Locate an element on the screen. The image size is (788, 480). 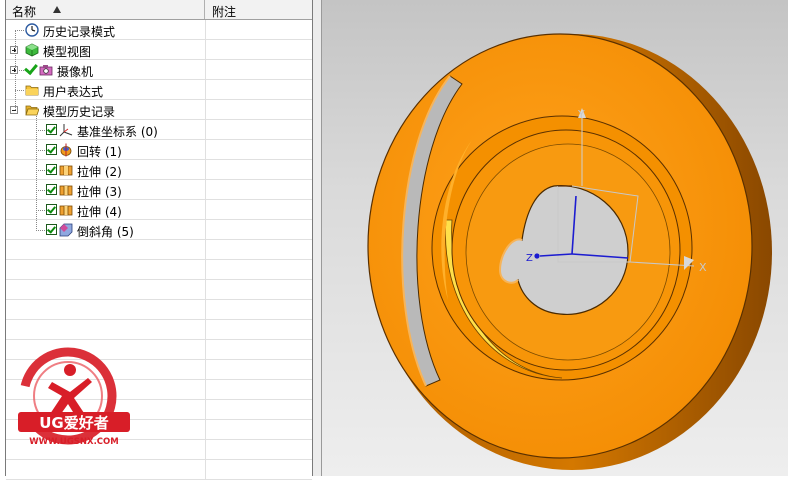
tree-row-label: 历史记录模式 is located at coordinates (79, 32).